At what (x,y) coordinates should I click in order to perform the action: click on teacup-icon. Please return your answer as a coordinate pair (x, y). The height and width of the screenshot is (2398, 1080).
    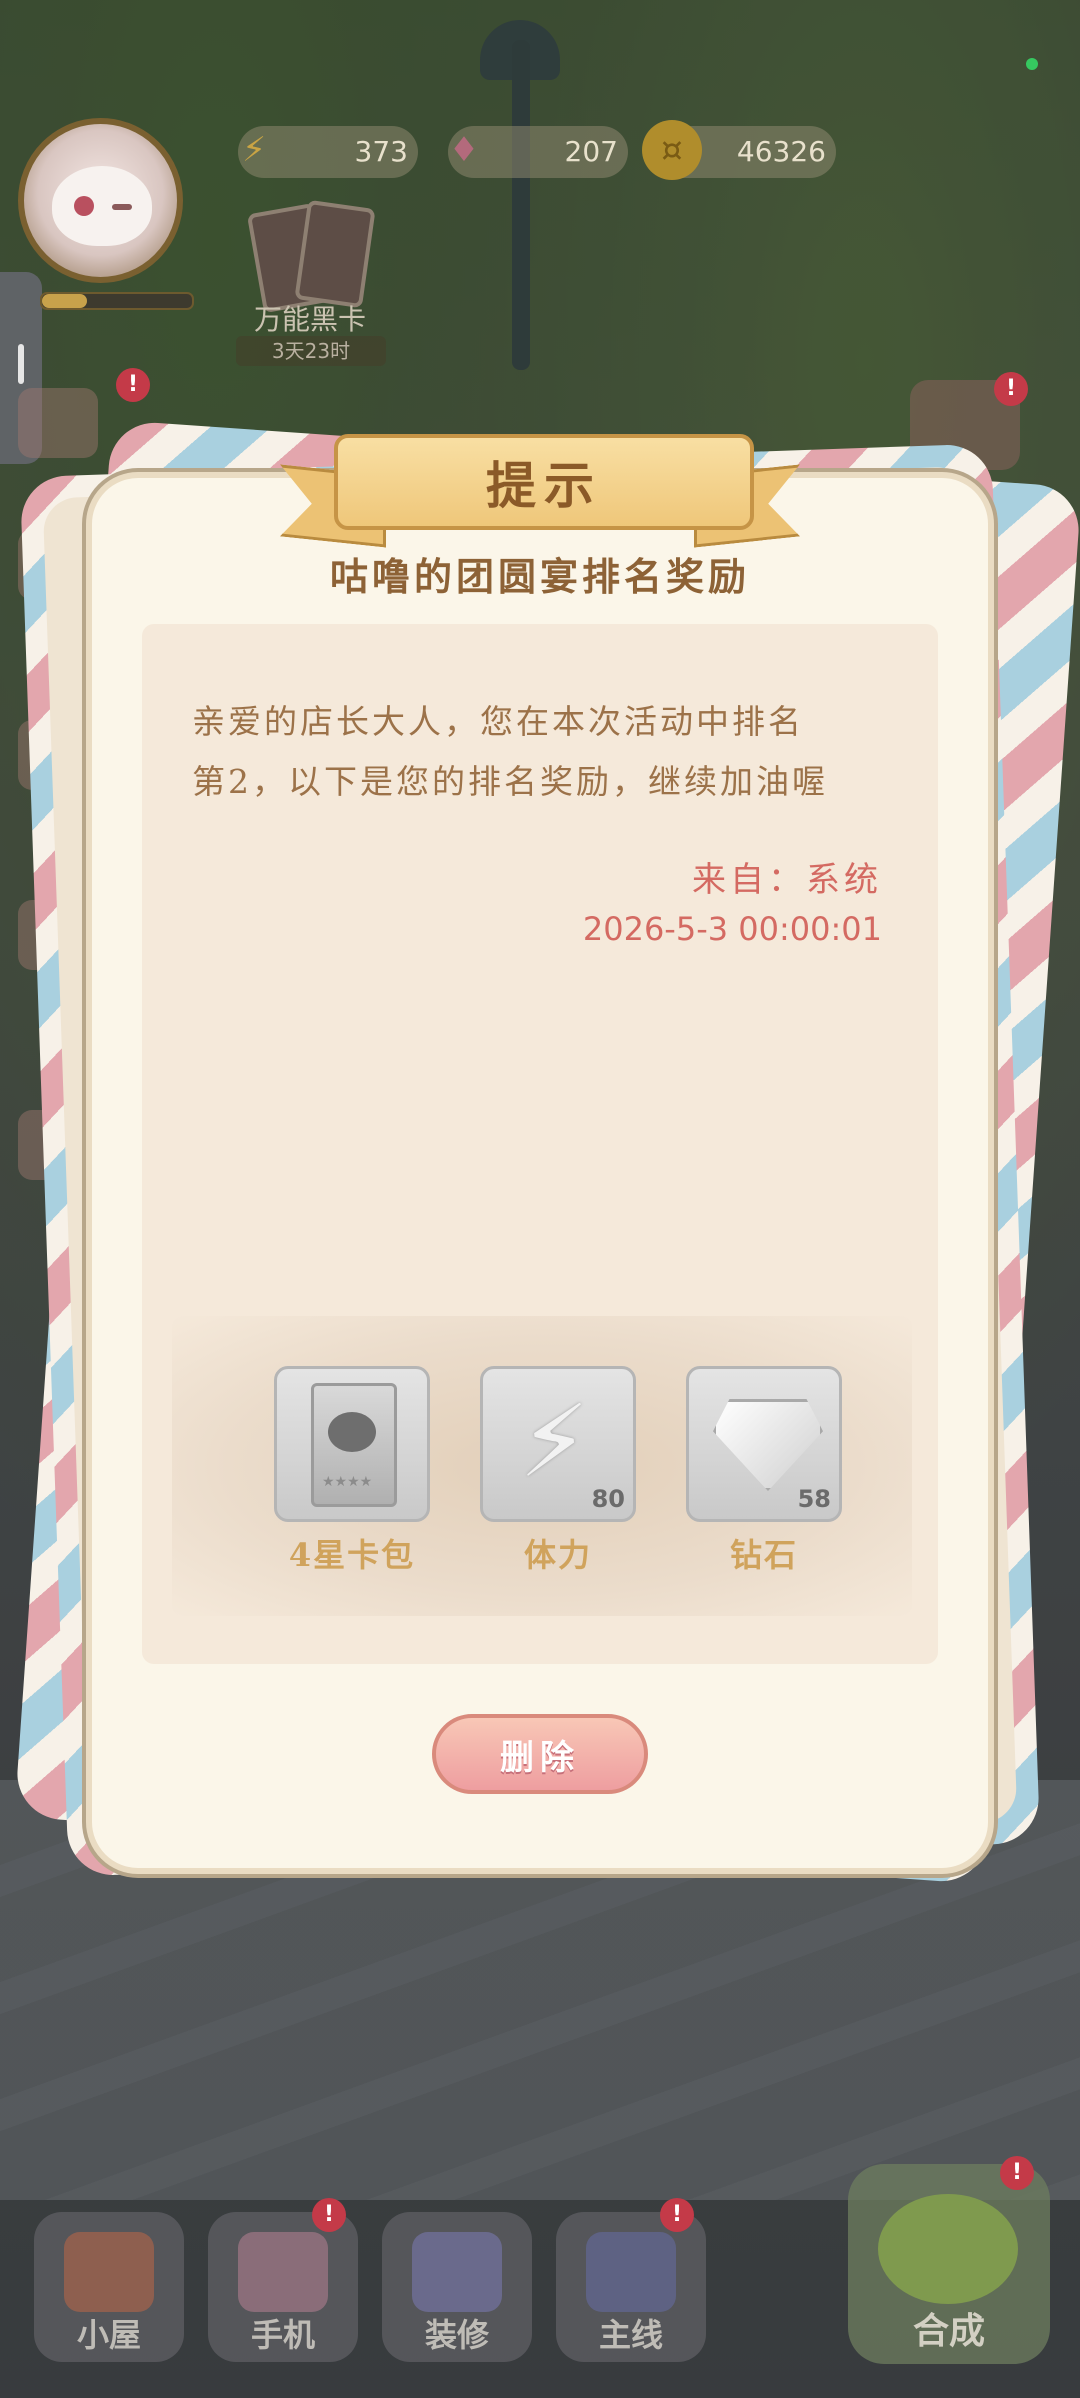
    Looking at the image, I should click on (948, 2249).